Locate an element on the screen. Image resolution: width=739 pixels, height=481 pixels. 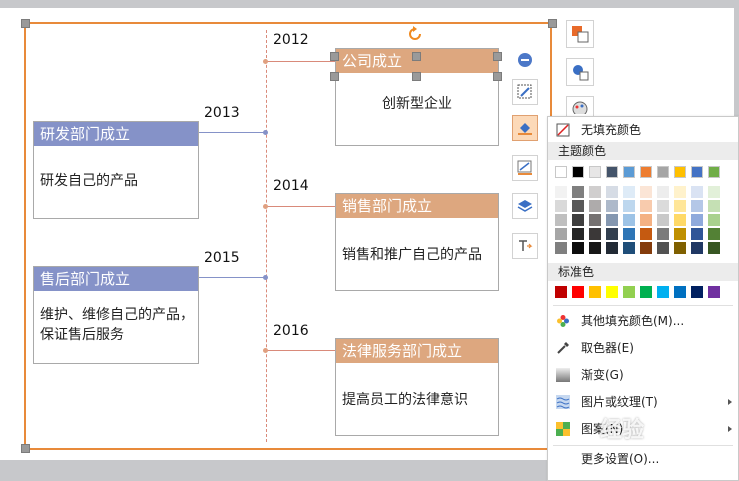
rotate-handle-icon is located at coordinates (415, 34).